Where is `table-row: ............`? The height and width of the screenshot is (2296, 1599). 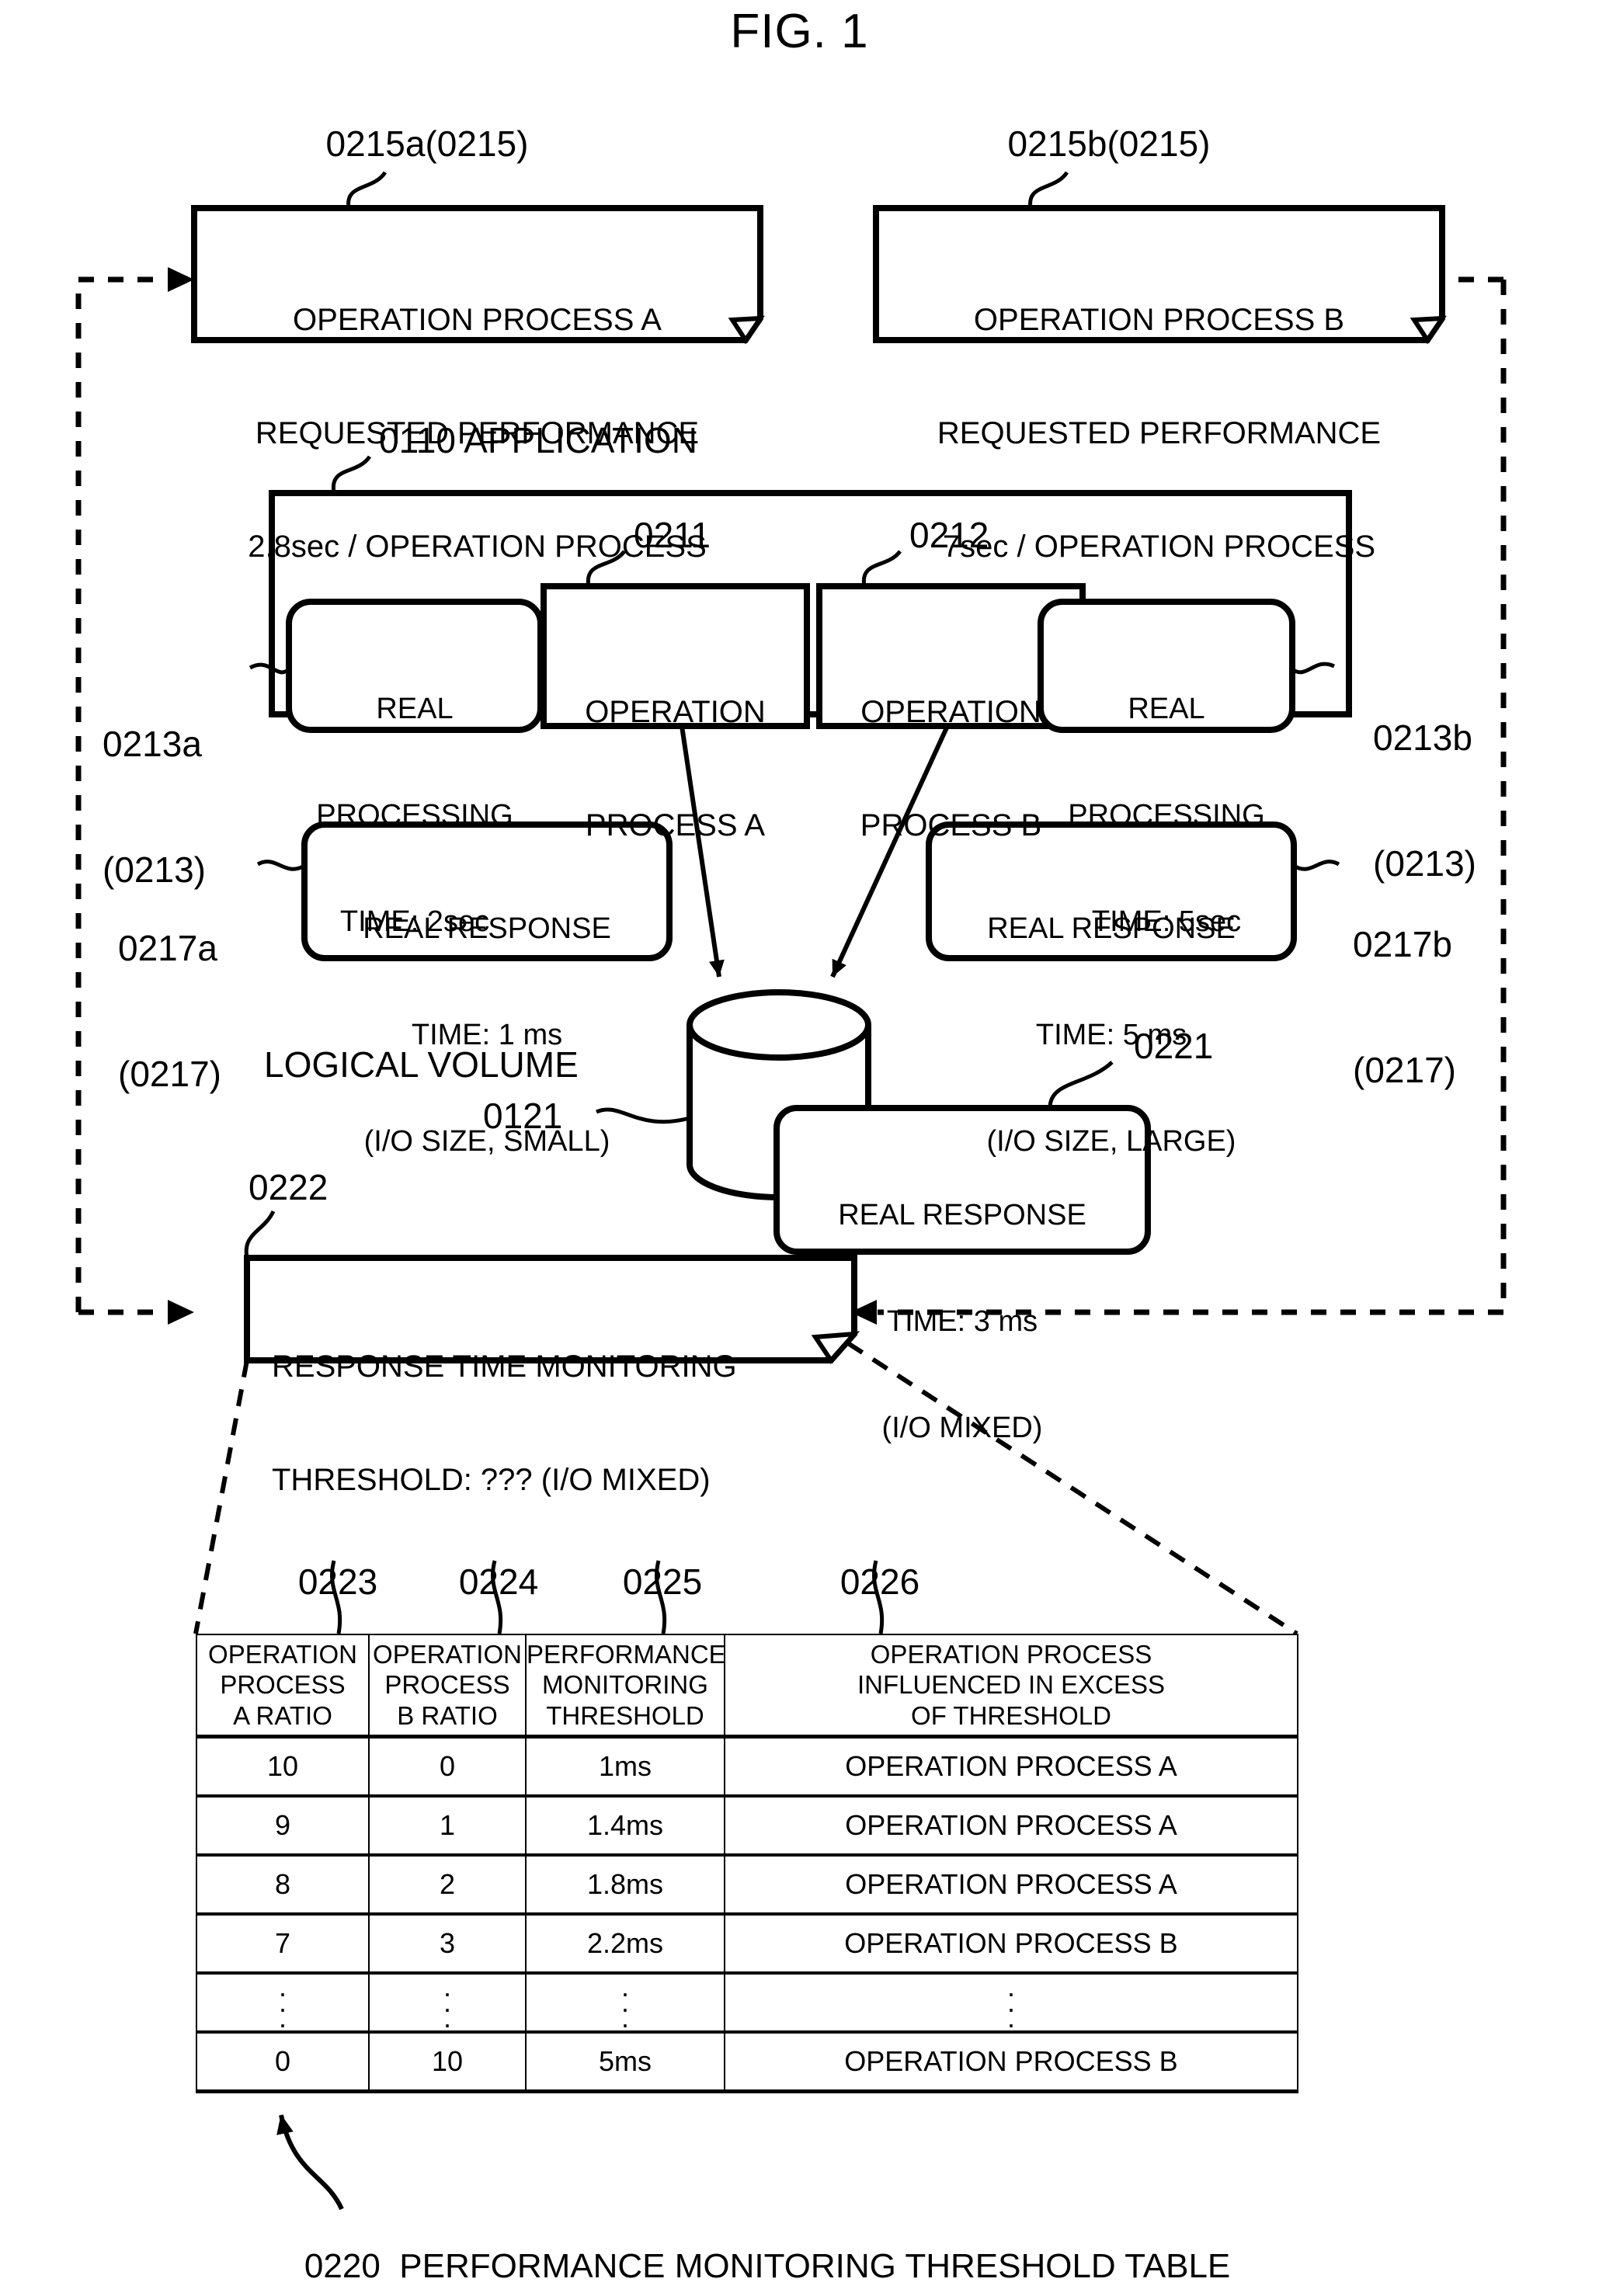
table-row: ............ is located at coordinates (747, 2002).